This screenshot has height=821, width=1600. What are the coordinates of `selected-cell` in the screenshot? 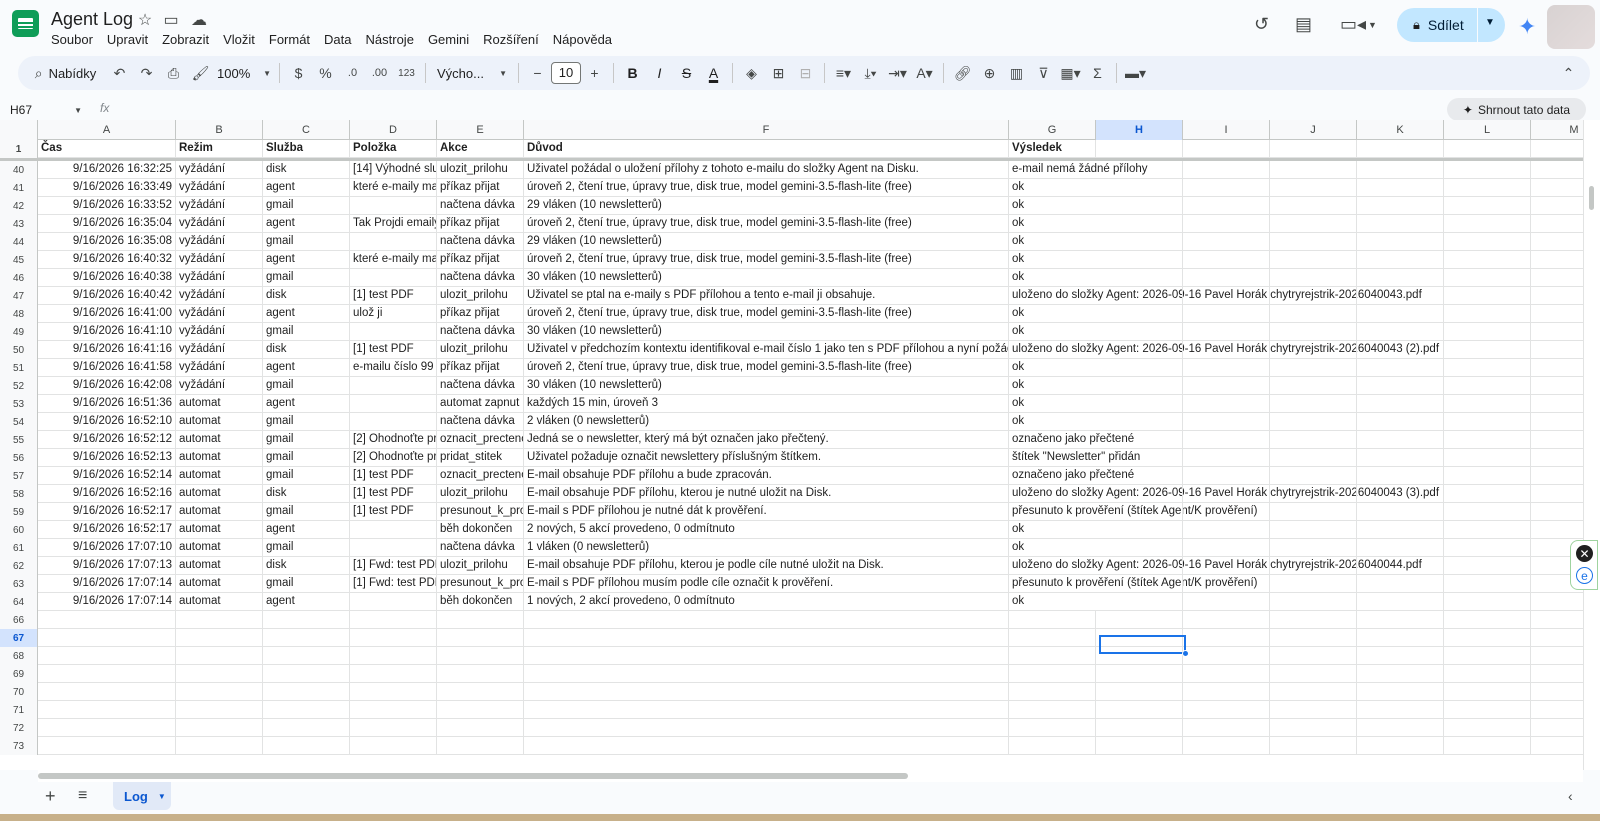 It's located at (1142, 644).